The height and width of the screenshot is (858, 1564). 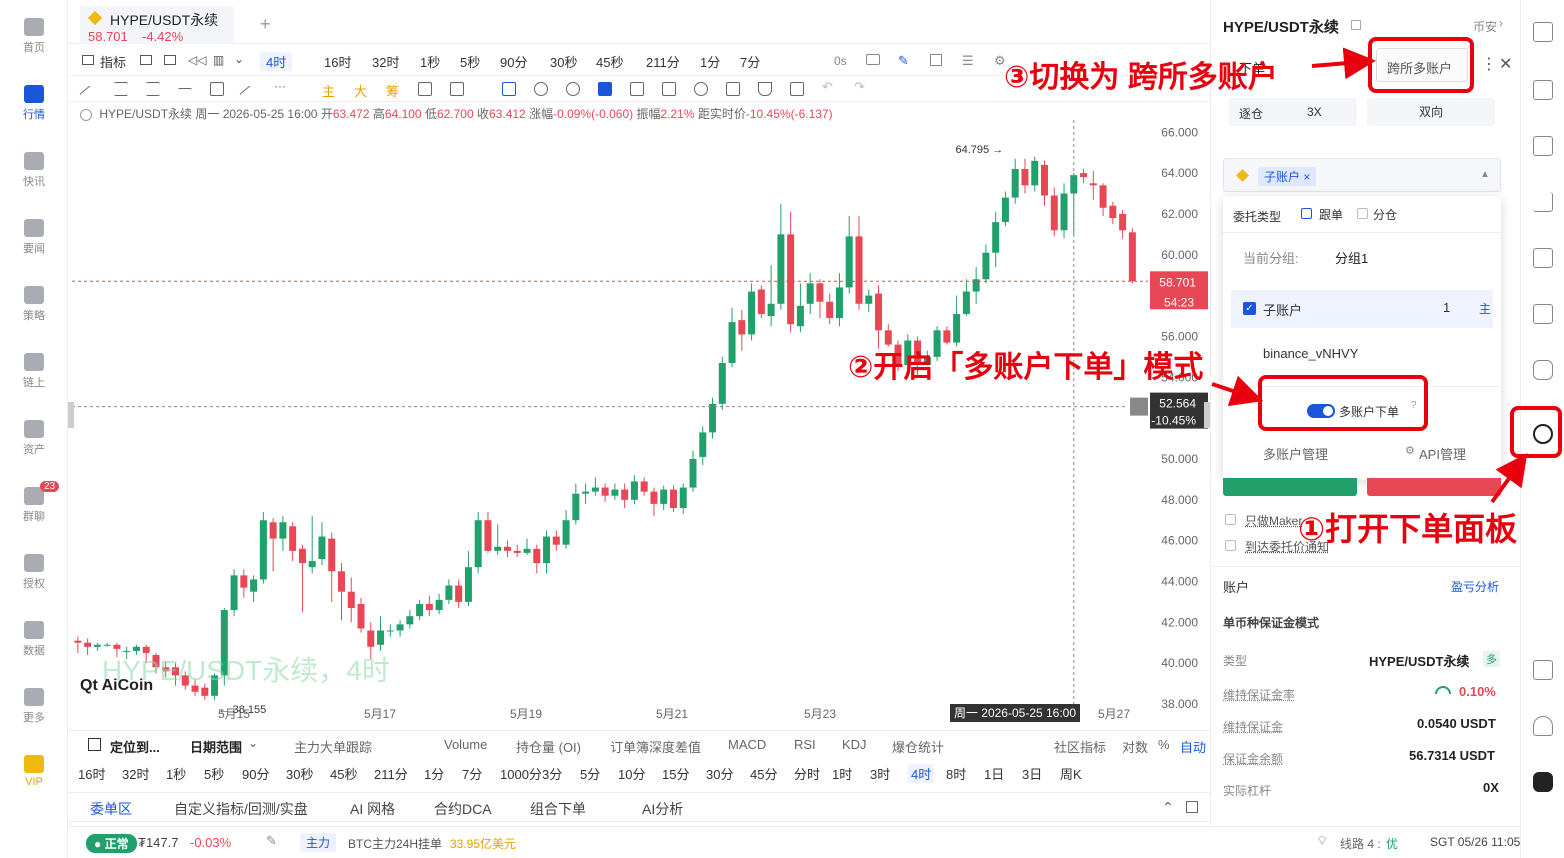 I want to click on nav-item-0: 首页, so click(x=34, y=36).